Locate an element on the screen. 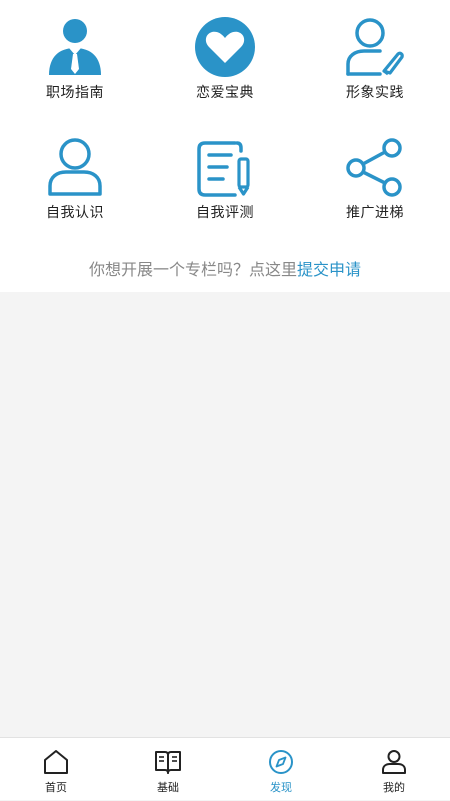 This screenshot has height=801, width=450. person-pen-icon is located at coordinates (375, 47).